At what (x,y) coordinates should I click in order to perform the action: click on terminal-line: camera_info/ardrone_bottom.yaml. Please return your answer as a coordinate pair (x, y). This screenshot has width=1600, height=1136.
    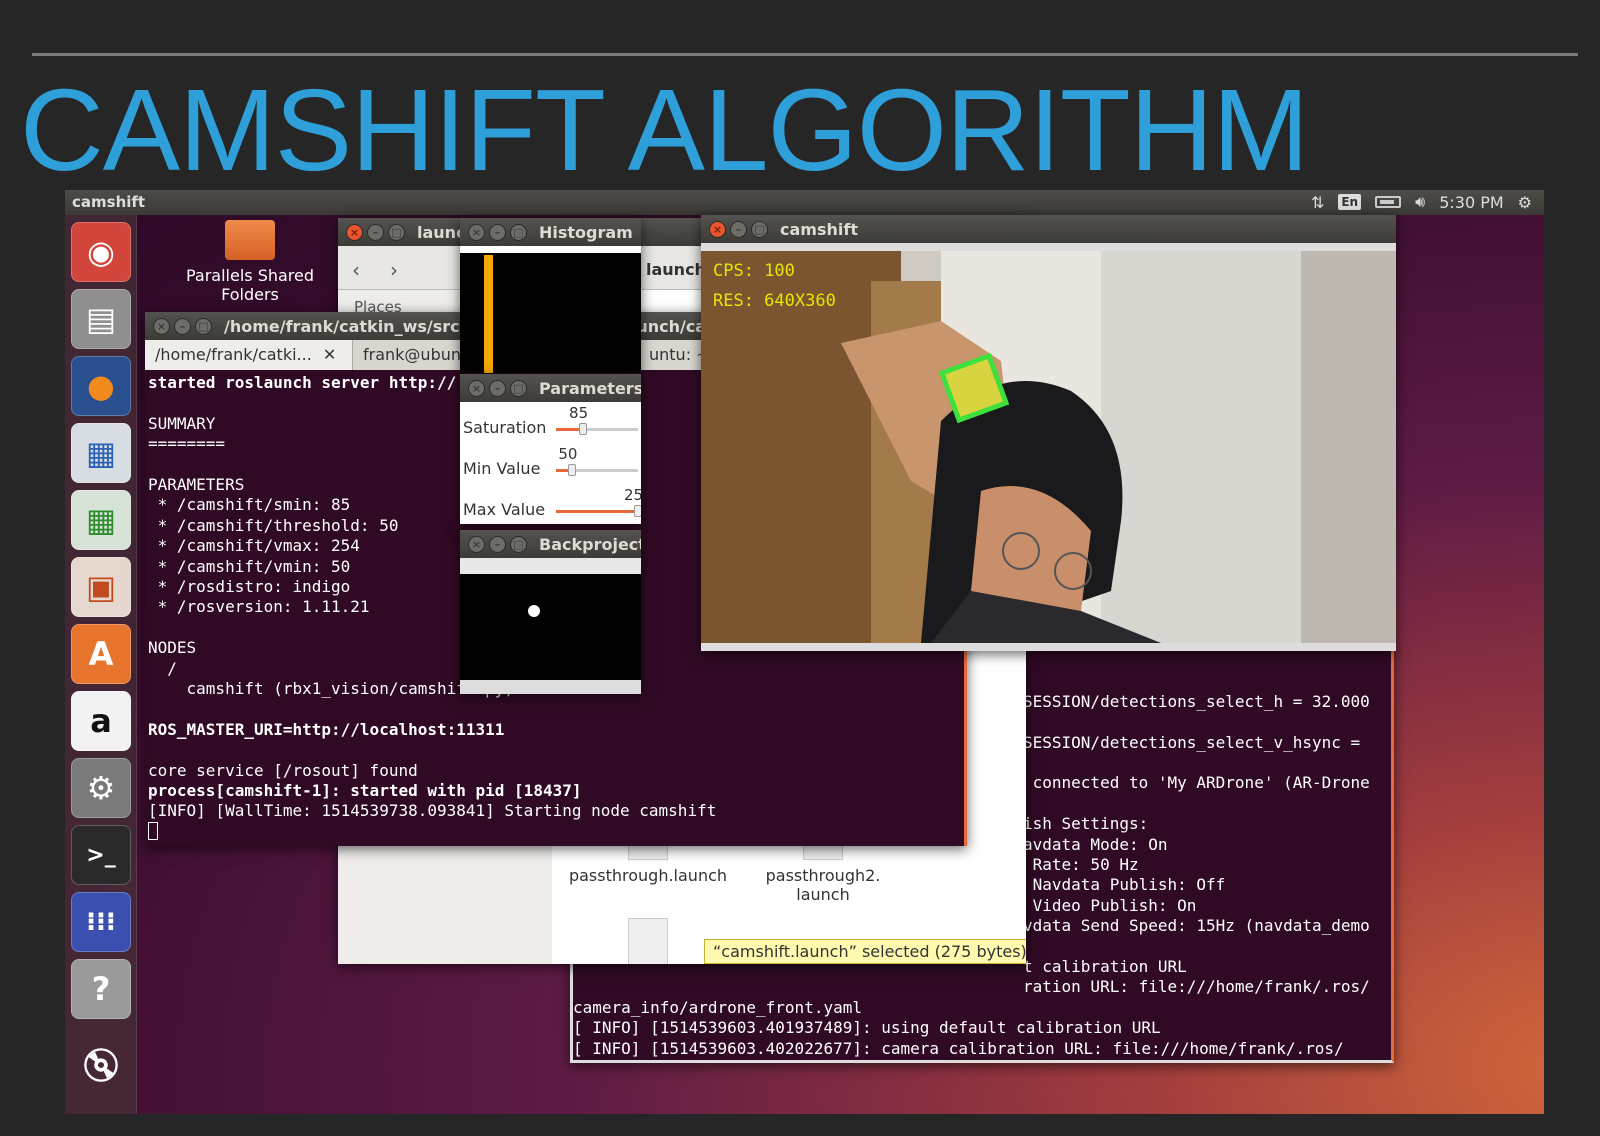
    Looking at the image, I should click on (980, 1059).